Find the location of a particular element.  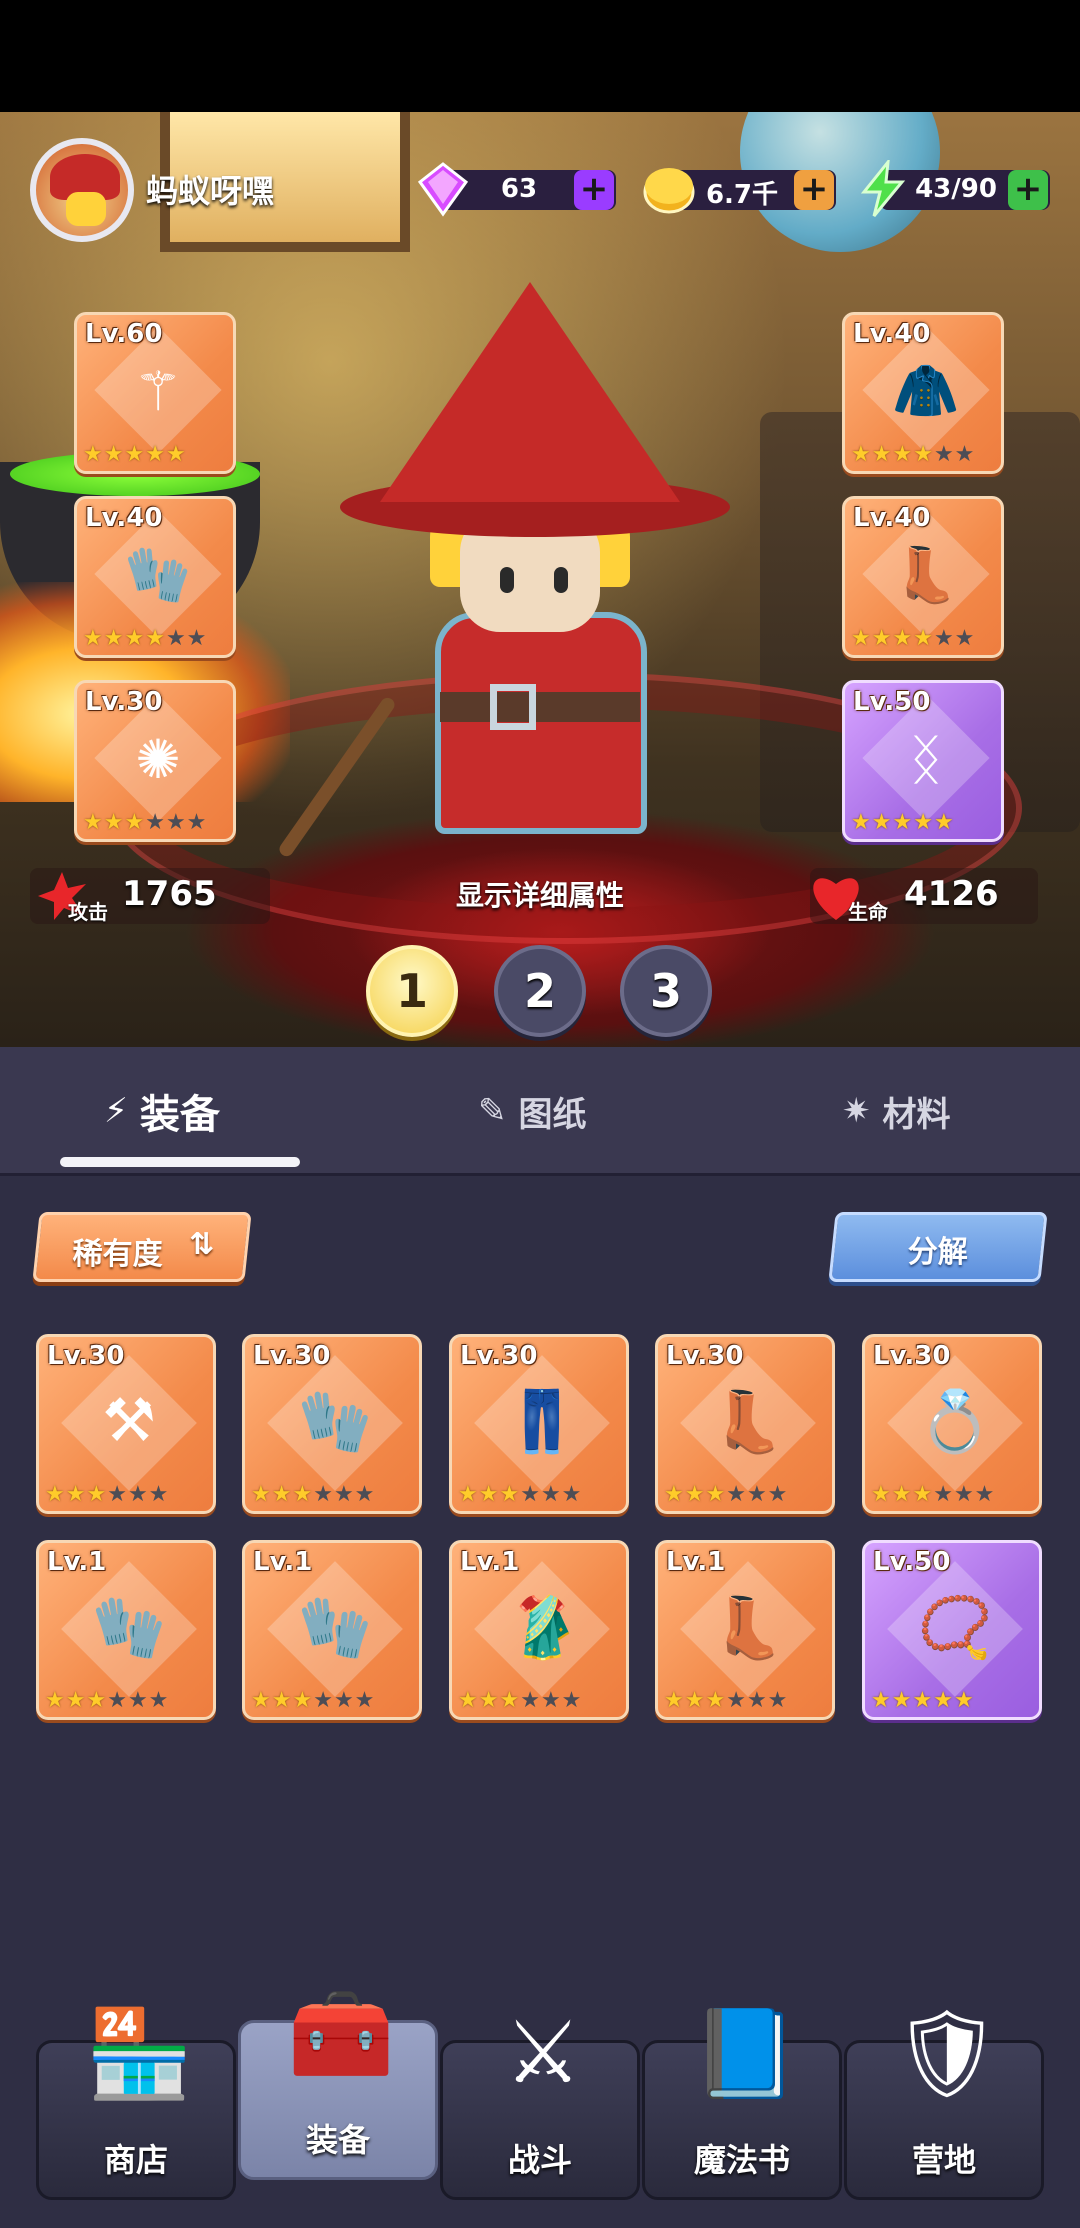

status-bar is located at coordinates (540, 56).